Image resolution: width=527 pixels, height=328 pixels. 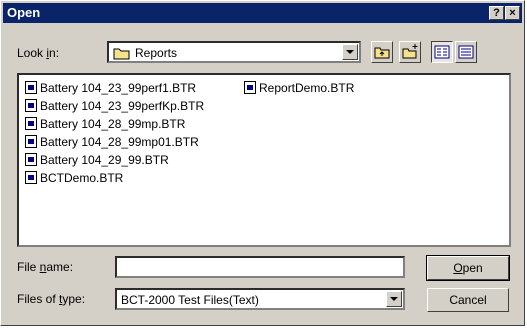 I want to click on list-item: Battery 104_28_99mp.BTR, so click(x=105, y=124).